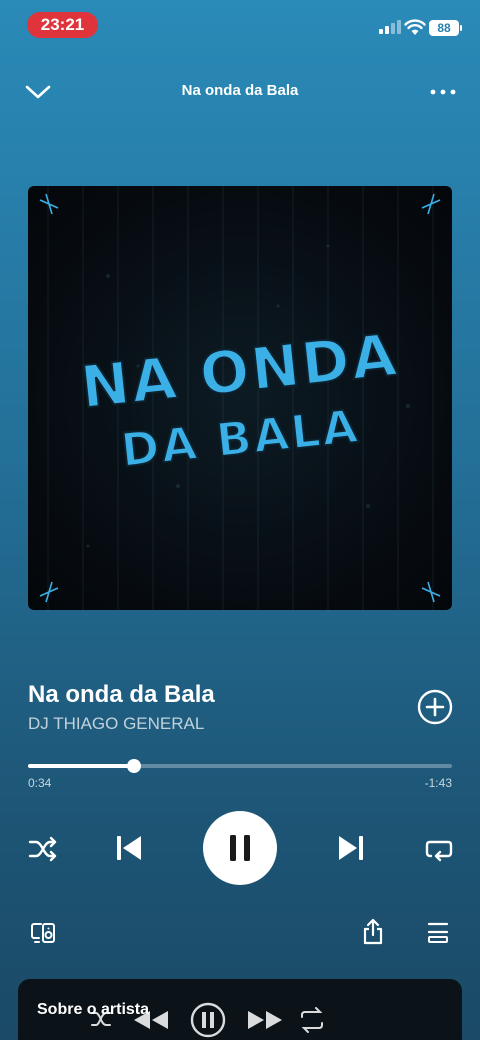 This screenshot has width=480, height=1040. I want to click on battery-tip, so click(461, 28).